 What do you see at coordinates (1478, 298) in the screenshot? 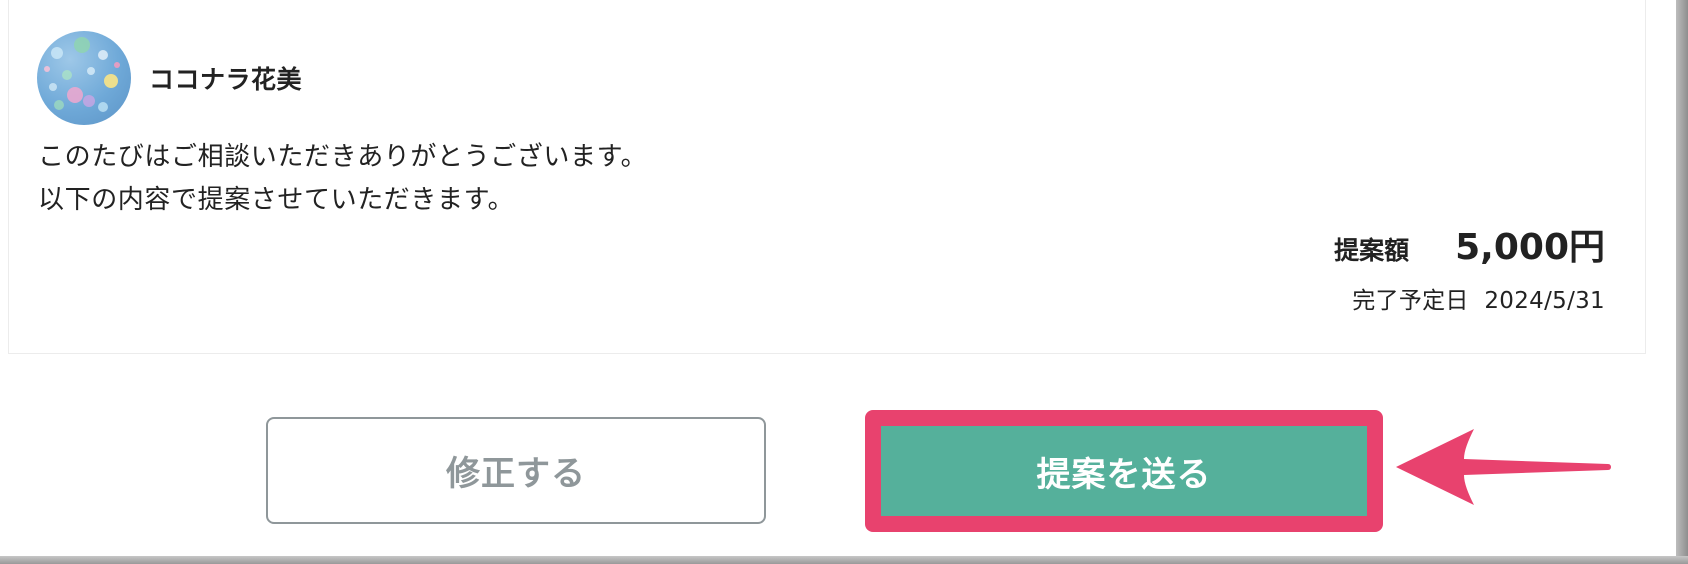
I see `due-date-row: 完了予定日 2024/5/31` at bounding box center [1478, 298].